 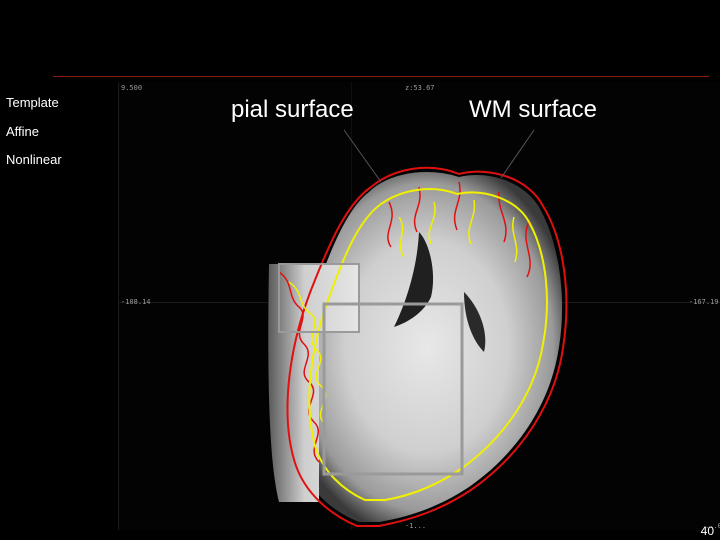 What do you see at coordinates (34, 165) in the screenshot?
I see `menu-item-nonlinear: Nonlinear` at bounding box center [34, 165].